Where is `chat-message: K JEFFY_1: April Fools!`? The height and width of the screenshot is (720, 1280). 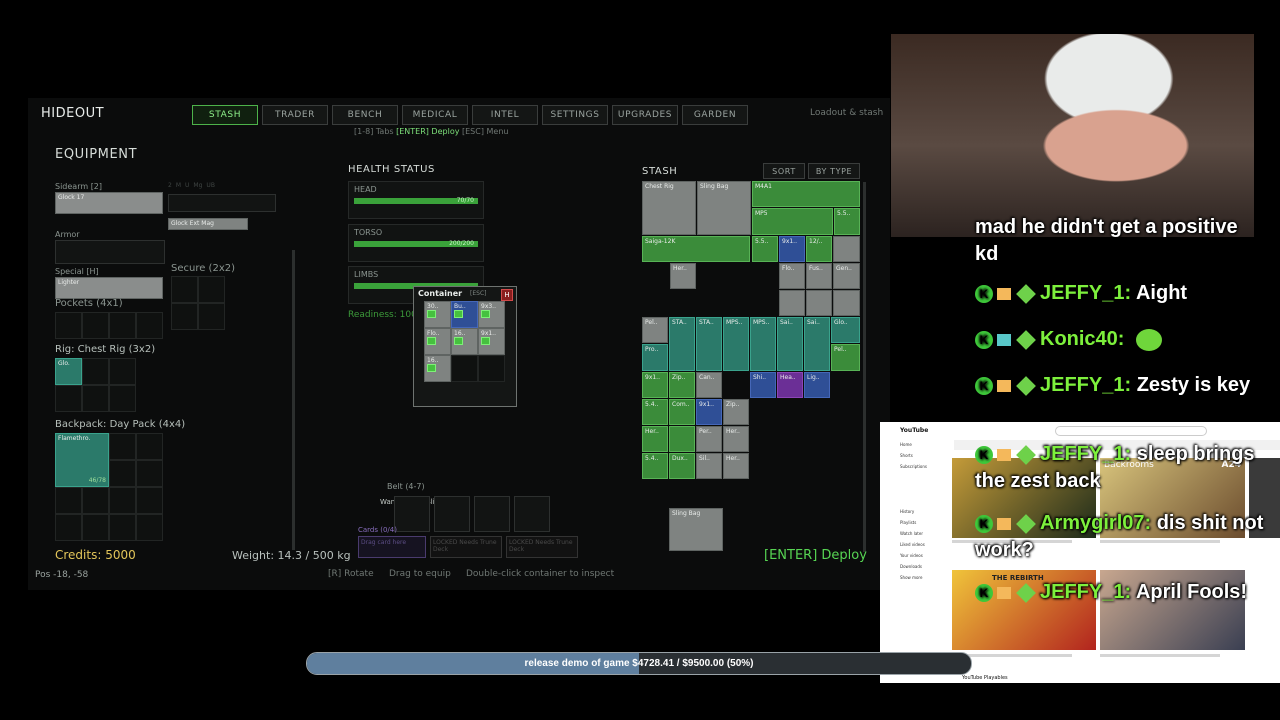
chat-message: K JEFFY_1: April Fools! is located at coordinates (1120, 592).